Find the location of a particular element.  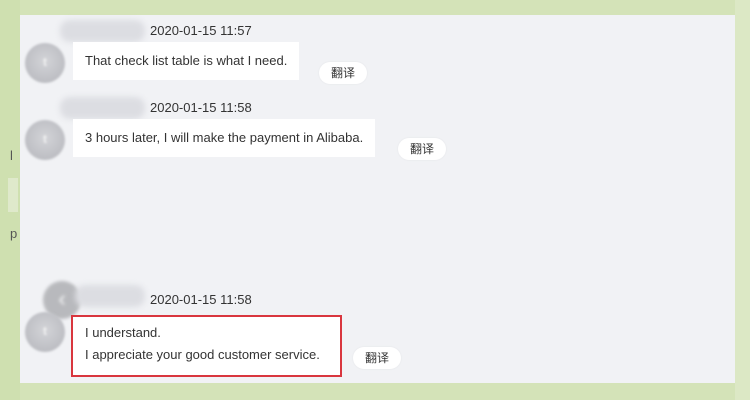

message-text: That check list table is what I need. is located at coordinates (186, 60).